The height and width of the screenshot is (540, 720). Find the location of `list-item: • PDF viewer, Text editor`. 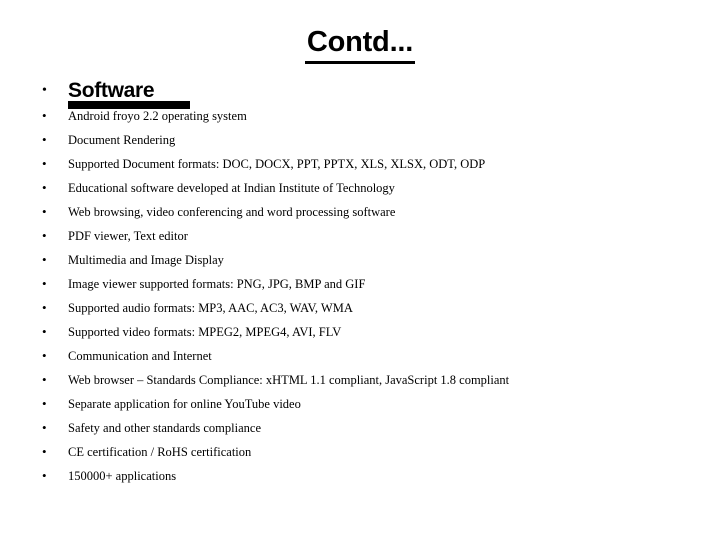

list-item: • PDF viewer, Text editor is located at coordinates (360, 236).